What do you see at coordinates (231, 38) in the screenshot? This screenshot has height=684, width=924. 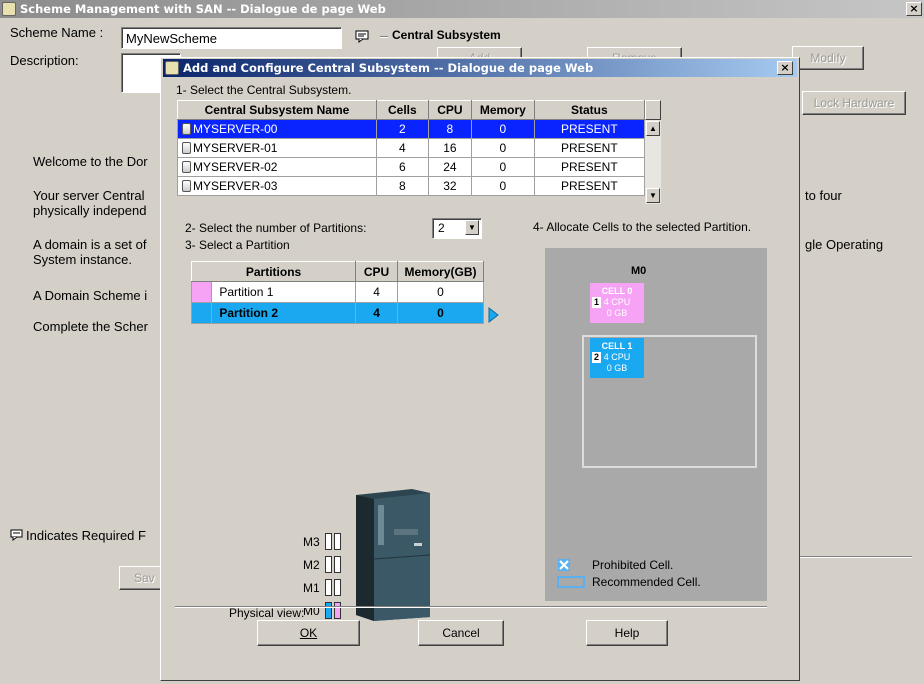 I see `scheme-name-input: MyNewScheme` at bounding box center [231, 38].